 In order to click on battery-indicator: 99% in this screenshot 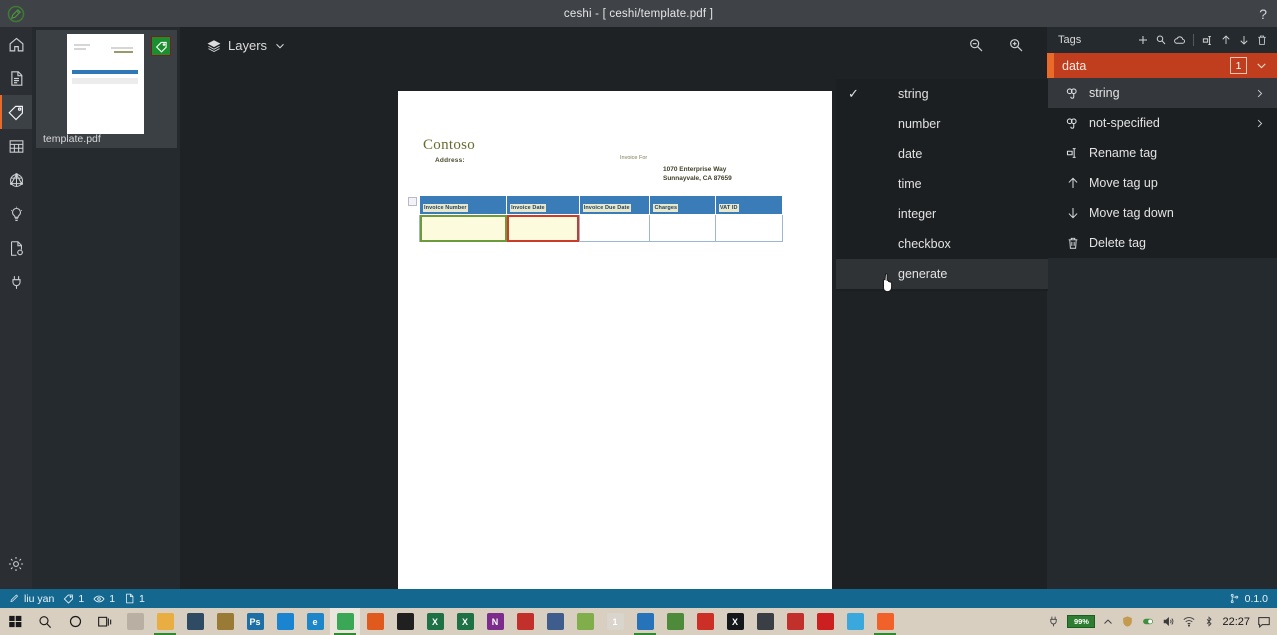, I will do `click(1081, 621)`.